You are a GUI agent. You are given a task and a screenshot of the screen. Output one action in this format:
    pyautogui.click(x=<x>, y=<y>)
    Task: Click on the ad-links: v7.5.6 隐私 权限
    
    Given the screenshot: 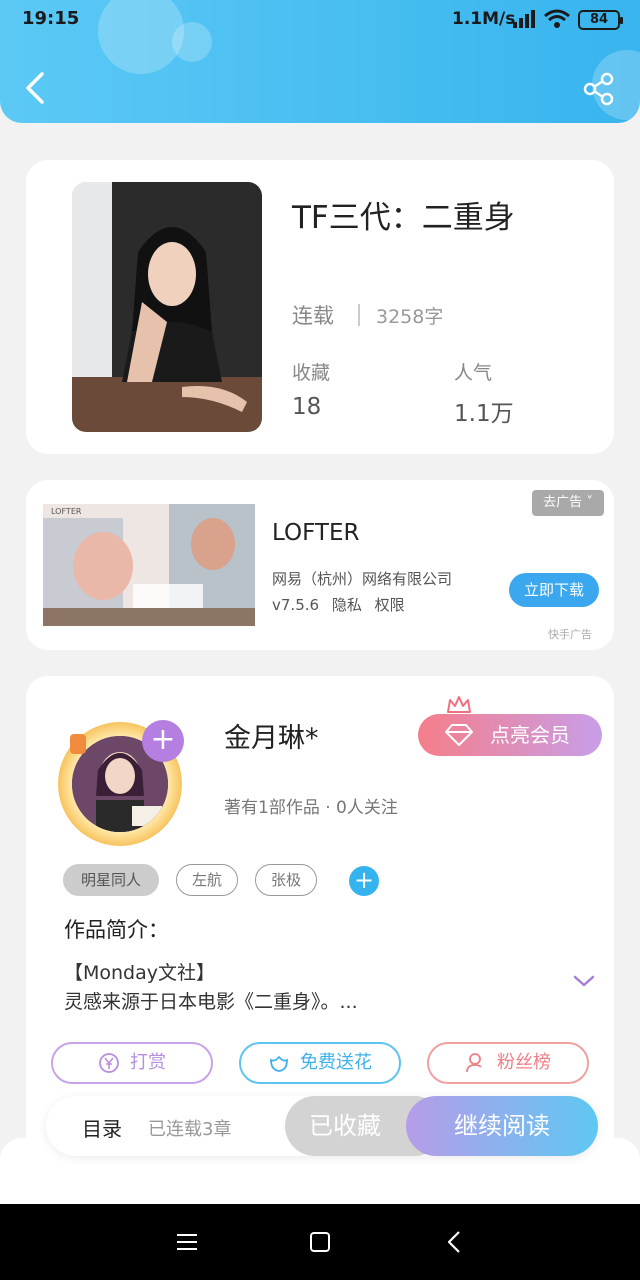 What is the action you would take?
    pyautogui.click(x=342, y=604)
    